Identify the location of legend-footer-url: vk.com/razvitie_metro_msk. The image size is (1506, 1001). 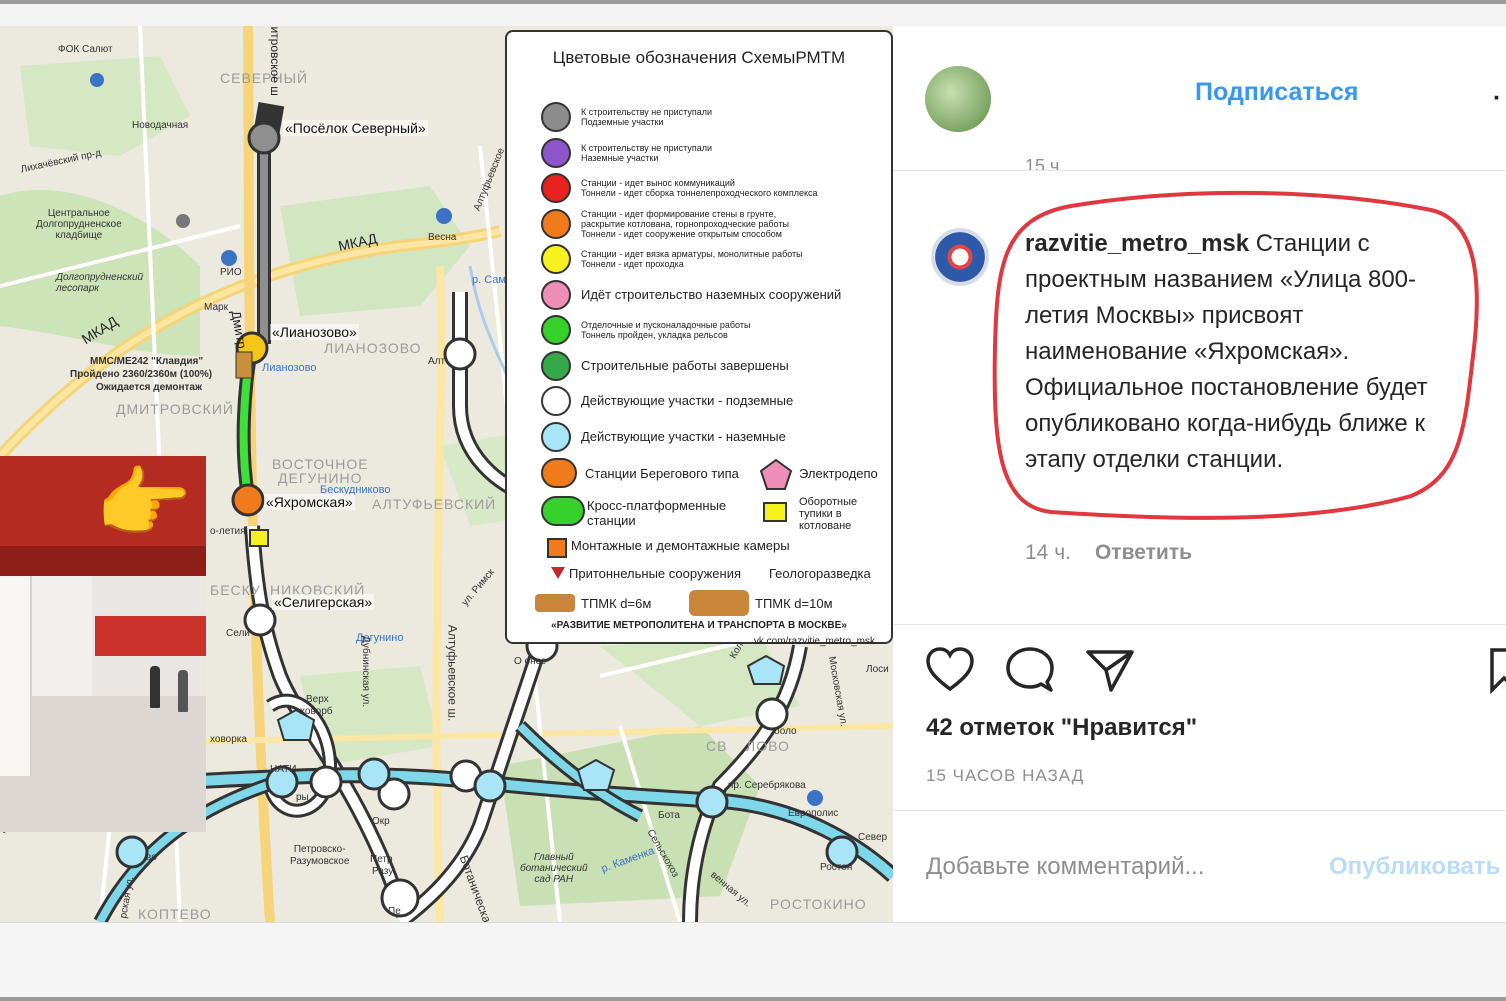
(814, 641).